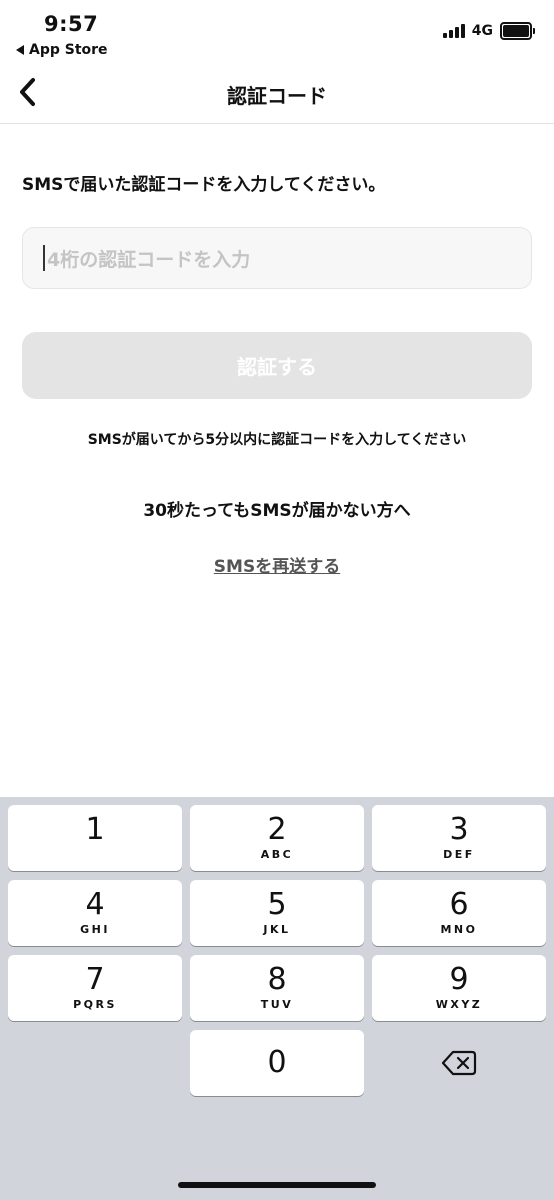  What do you see at coordinates (453, 31) in the screenshot?
I see `cellular-signal-icon` at bounding box center [453, 31].